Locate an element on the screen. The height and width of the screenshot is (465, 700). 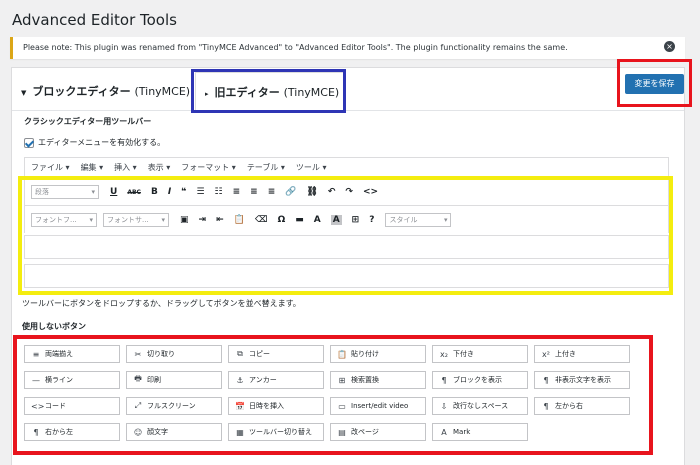
menu-file: ファイル ▾ is located at coordinates (50, 167).